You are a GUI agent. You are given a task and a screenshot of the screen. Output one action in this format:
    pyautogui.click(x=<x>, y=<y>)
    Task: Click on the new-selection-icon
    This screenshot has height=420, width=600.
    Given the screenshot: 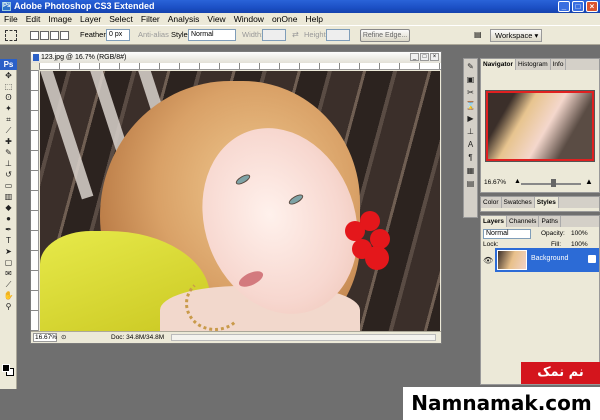 What is the action you would take?
    pyautogui.click(x=34, y=35)
    